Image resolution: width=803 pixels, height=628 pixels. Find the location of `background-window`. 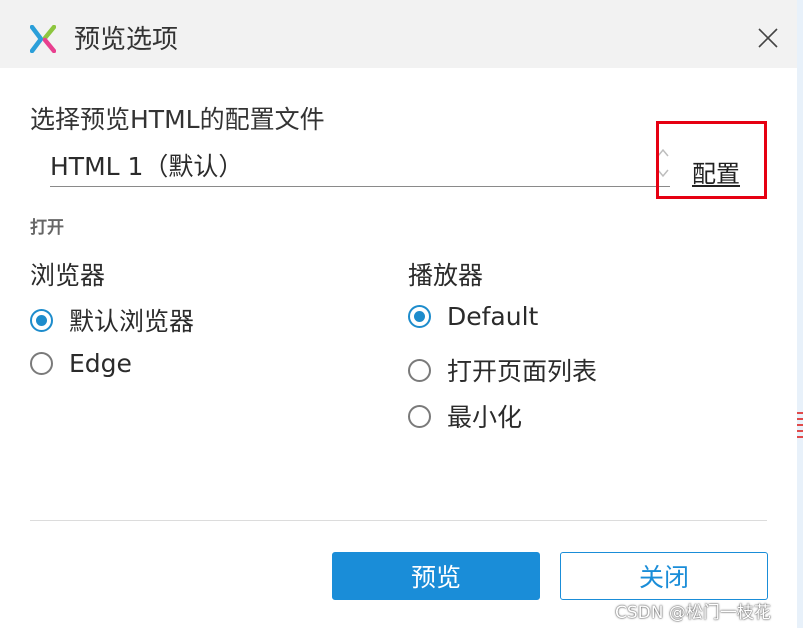

background-window is located at coordinates (800, 314).